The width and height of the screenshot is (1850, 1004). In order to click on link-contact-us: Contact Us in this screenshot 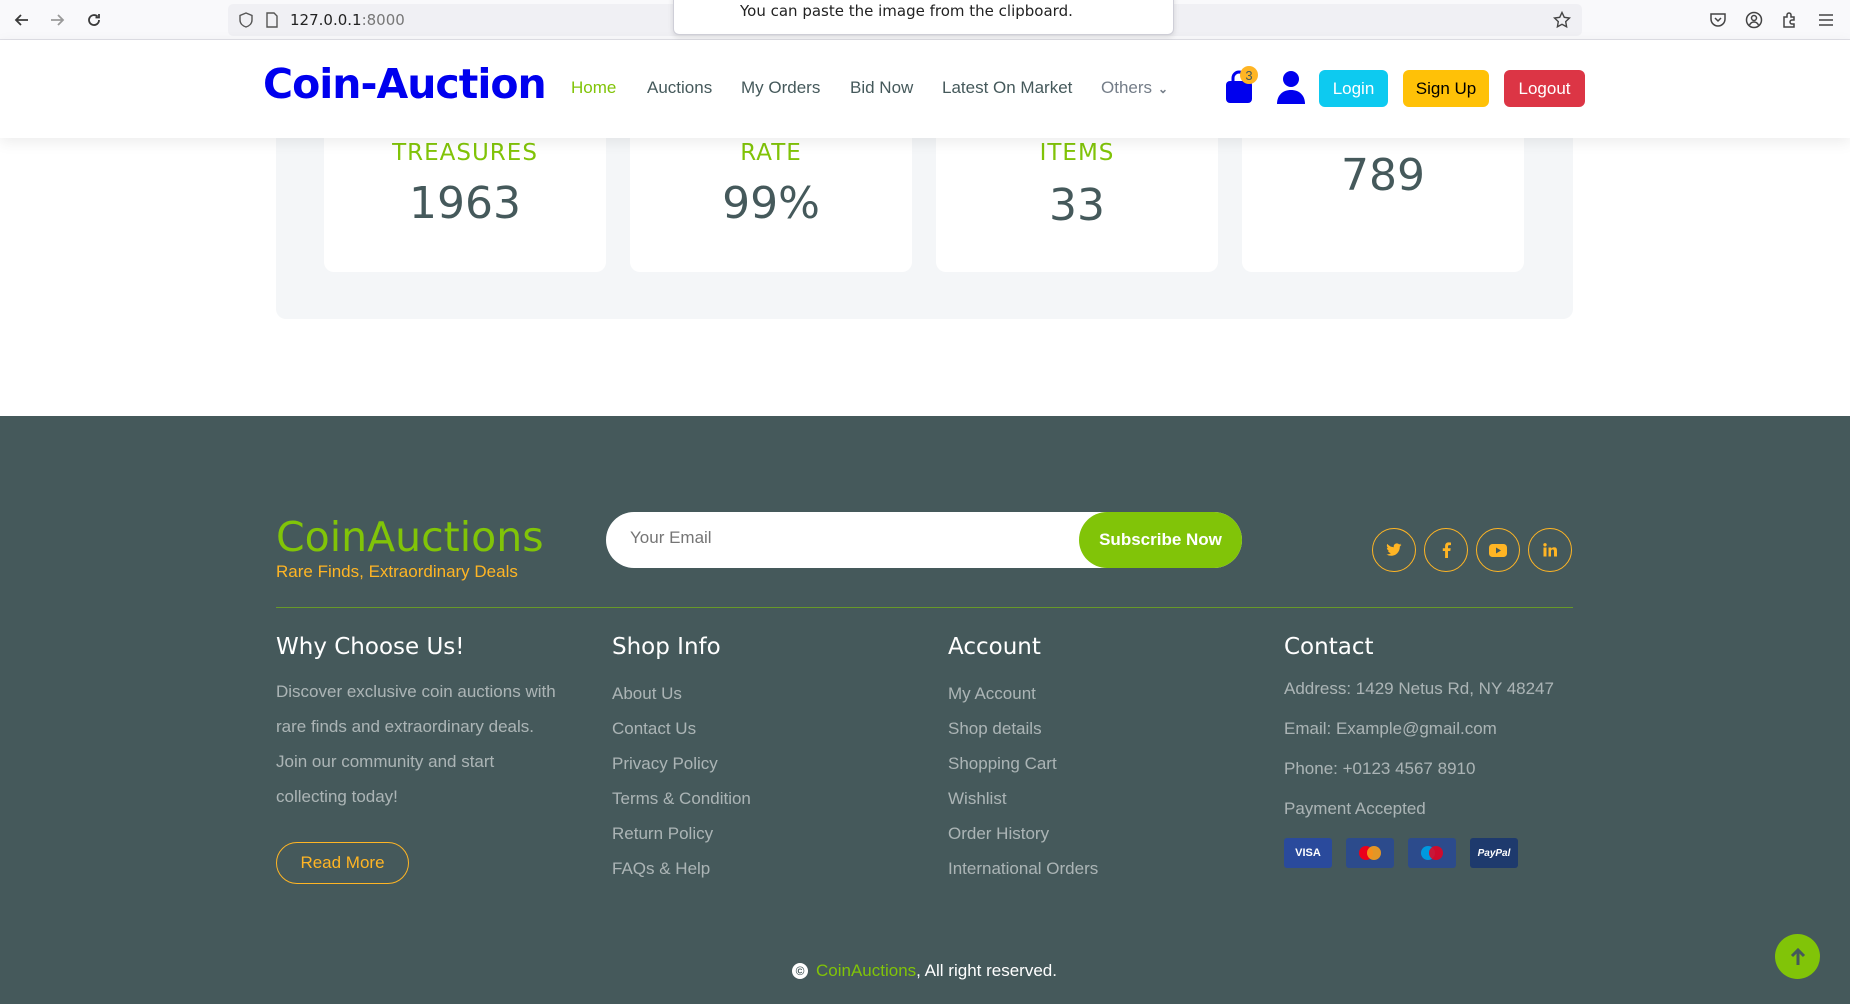, I will do `click(654, 729)`.